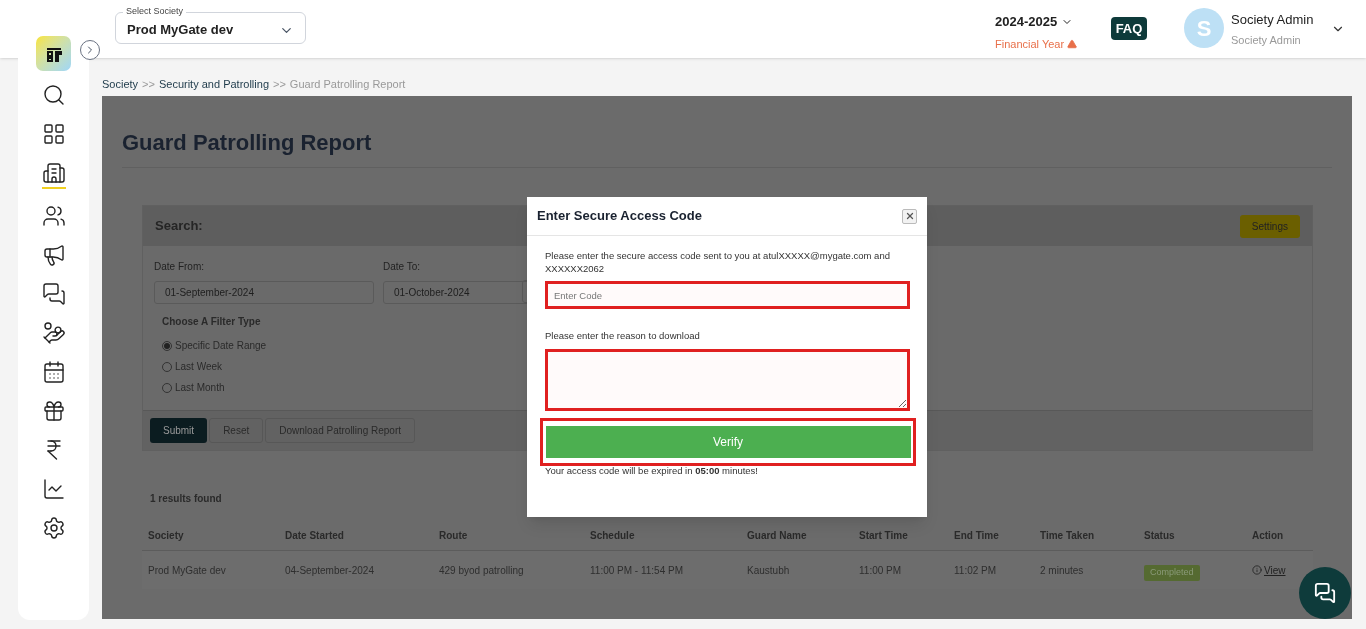  What do you see at coordinates (53, 134) in the screenshot?
I see `grid-icon` at bounding box center [53, 134].